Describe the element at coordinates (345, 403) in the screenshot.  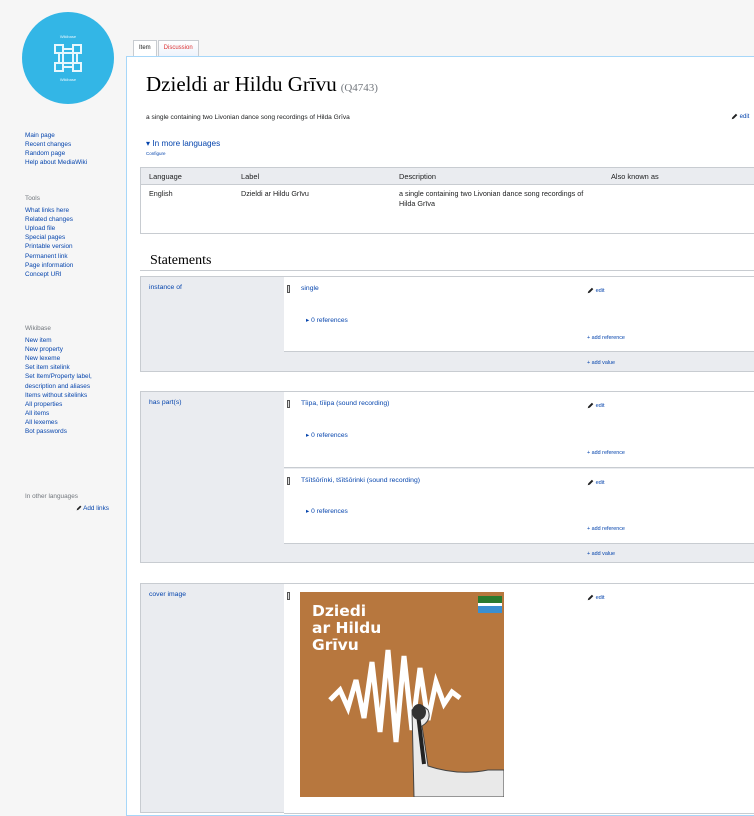
I see `statement-value: Tīipa, tīiipa (sound recording)` at that location.